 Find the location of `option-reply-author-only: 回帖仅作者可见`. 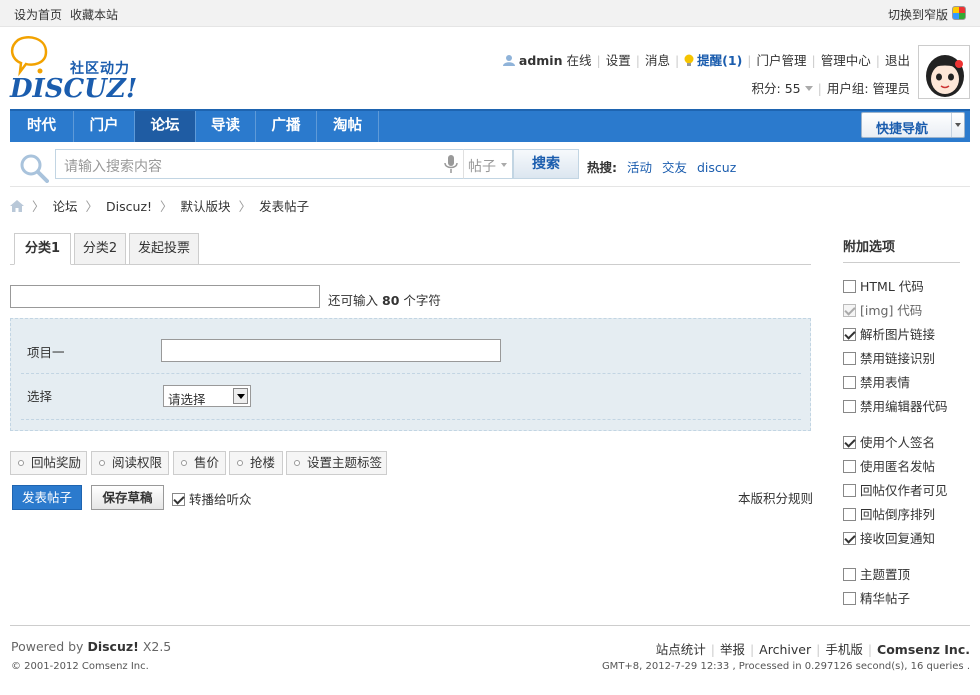

option-reply-author-only: 回帖仅作者可见 is located at coordinates (895, 489).